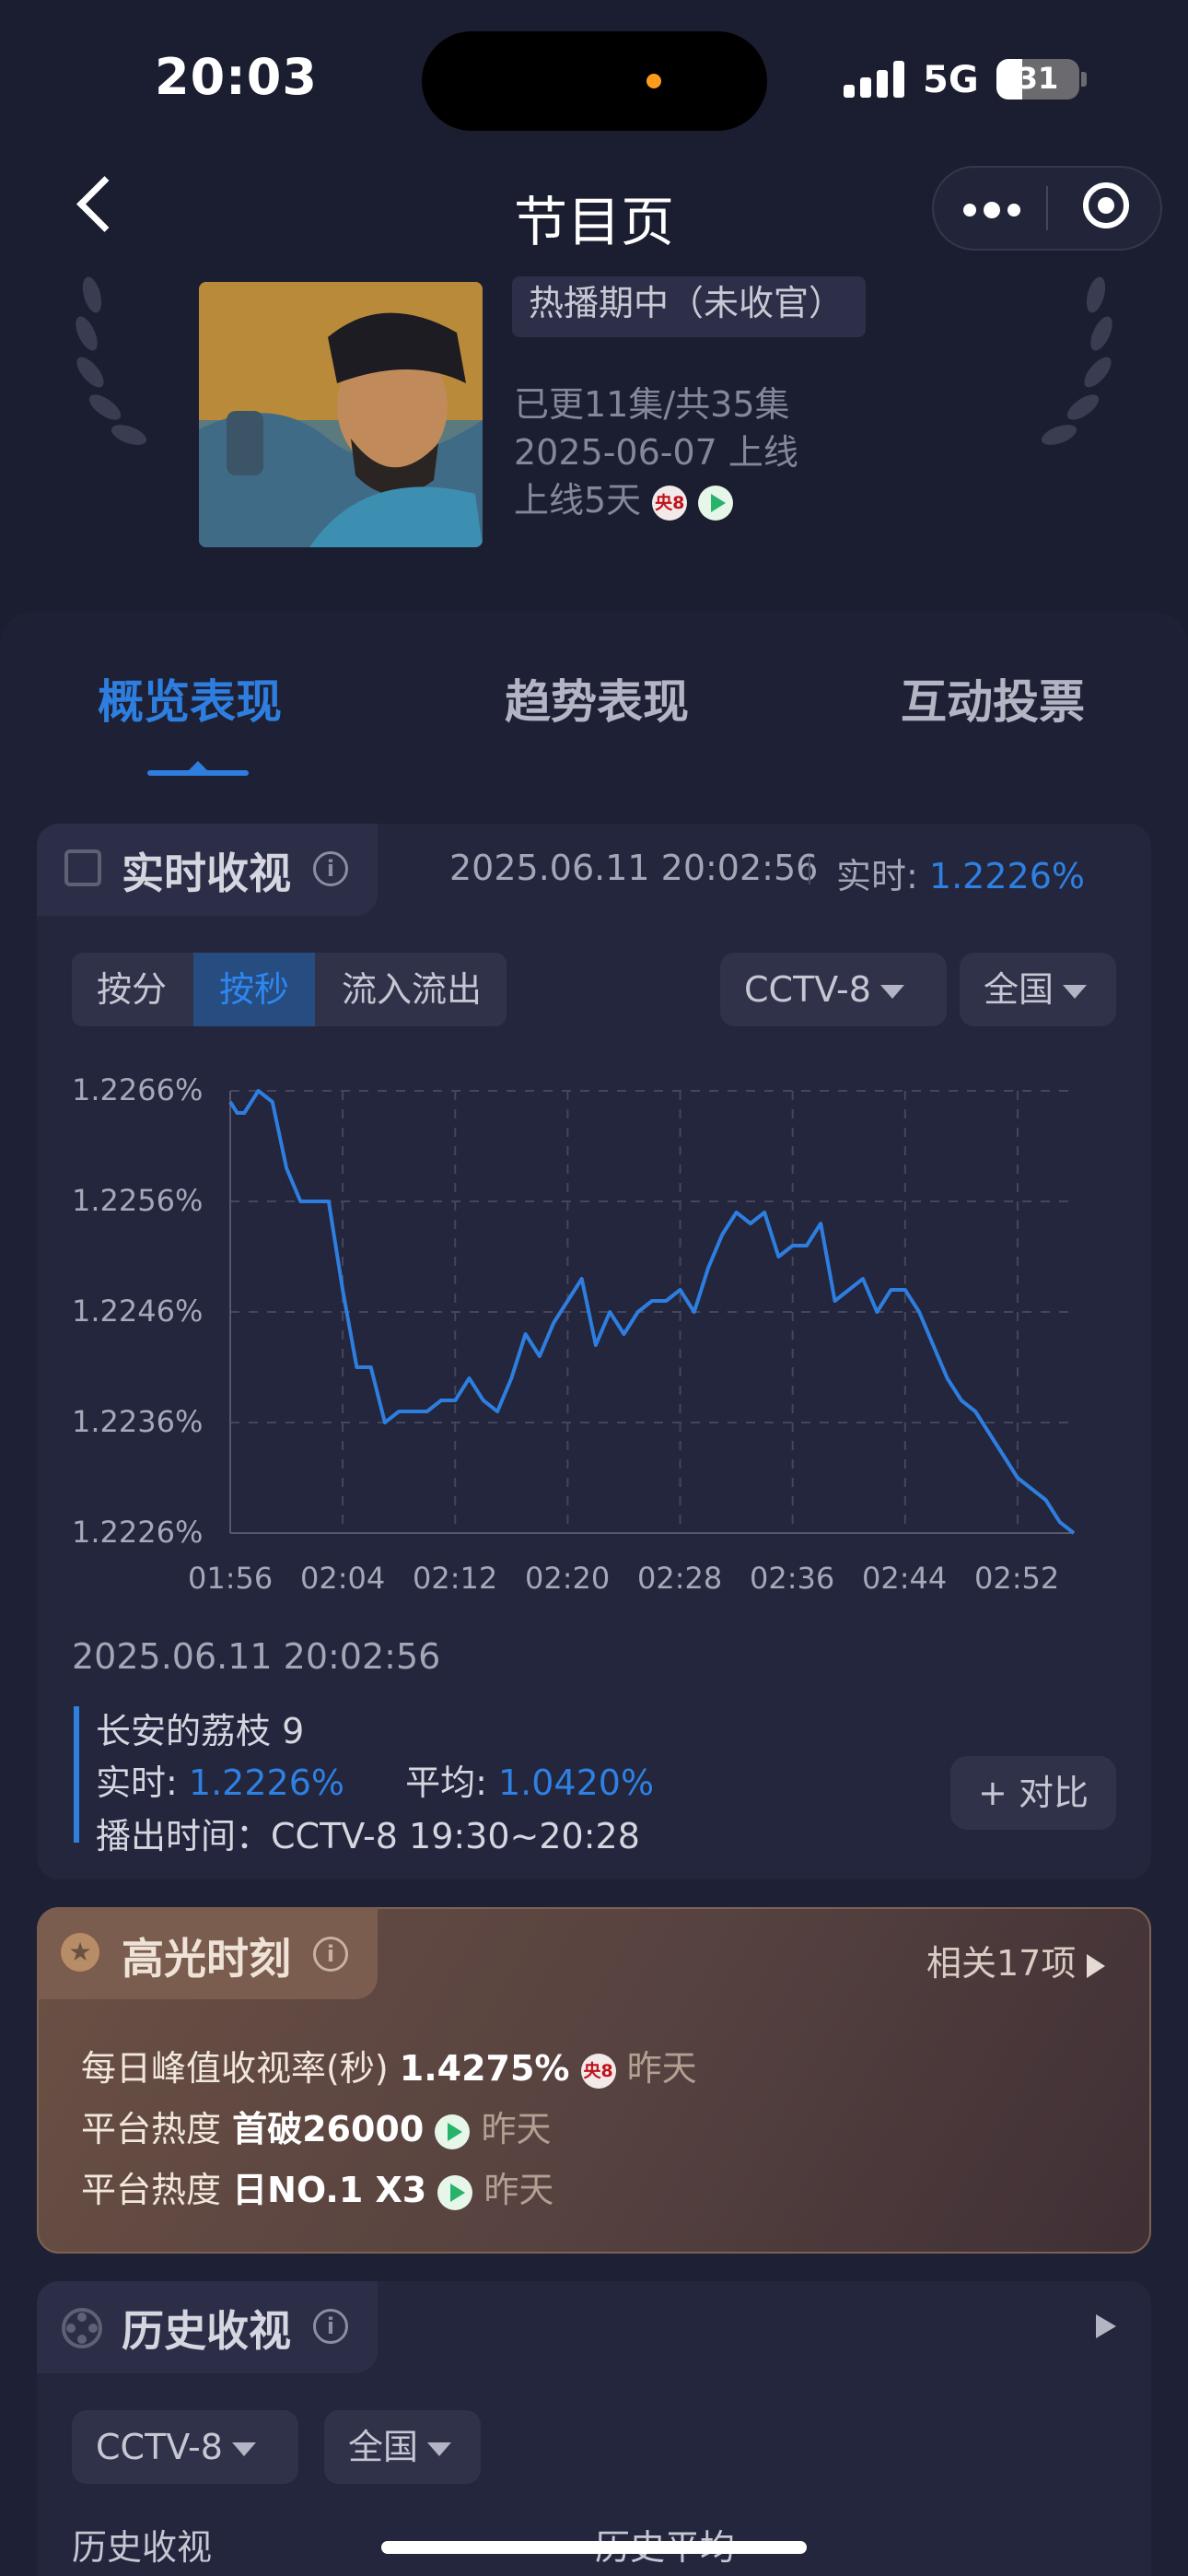  I want to click on related-link: 相关17项, so click(1016, 1960).